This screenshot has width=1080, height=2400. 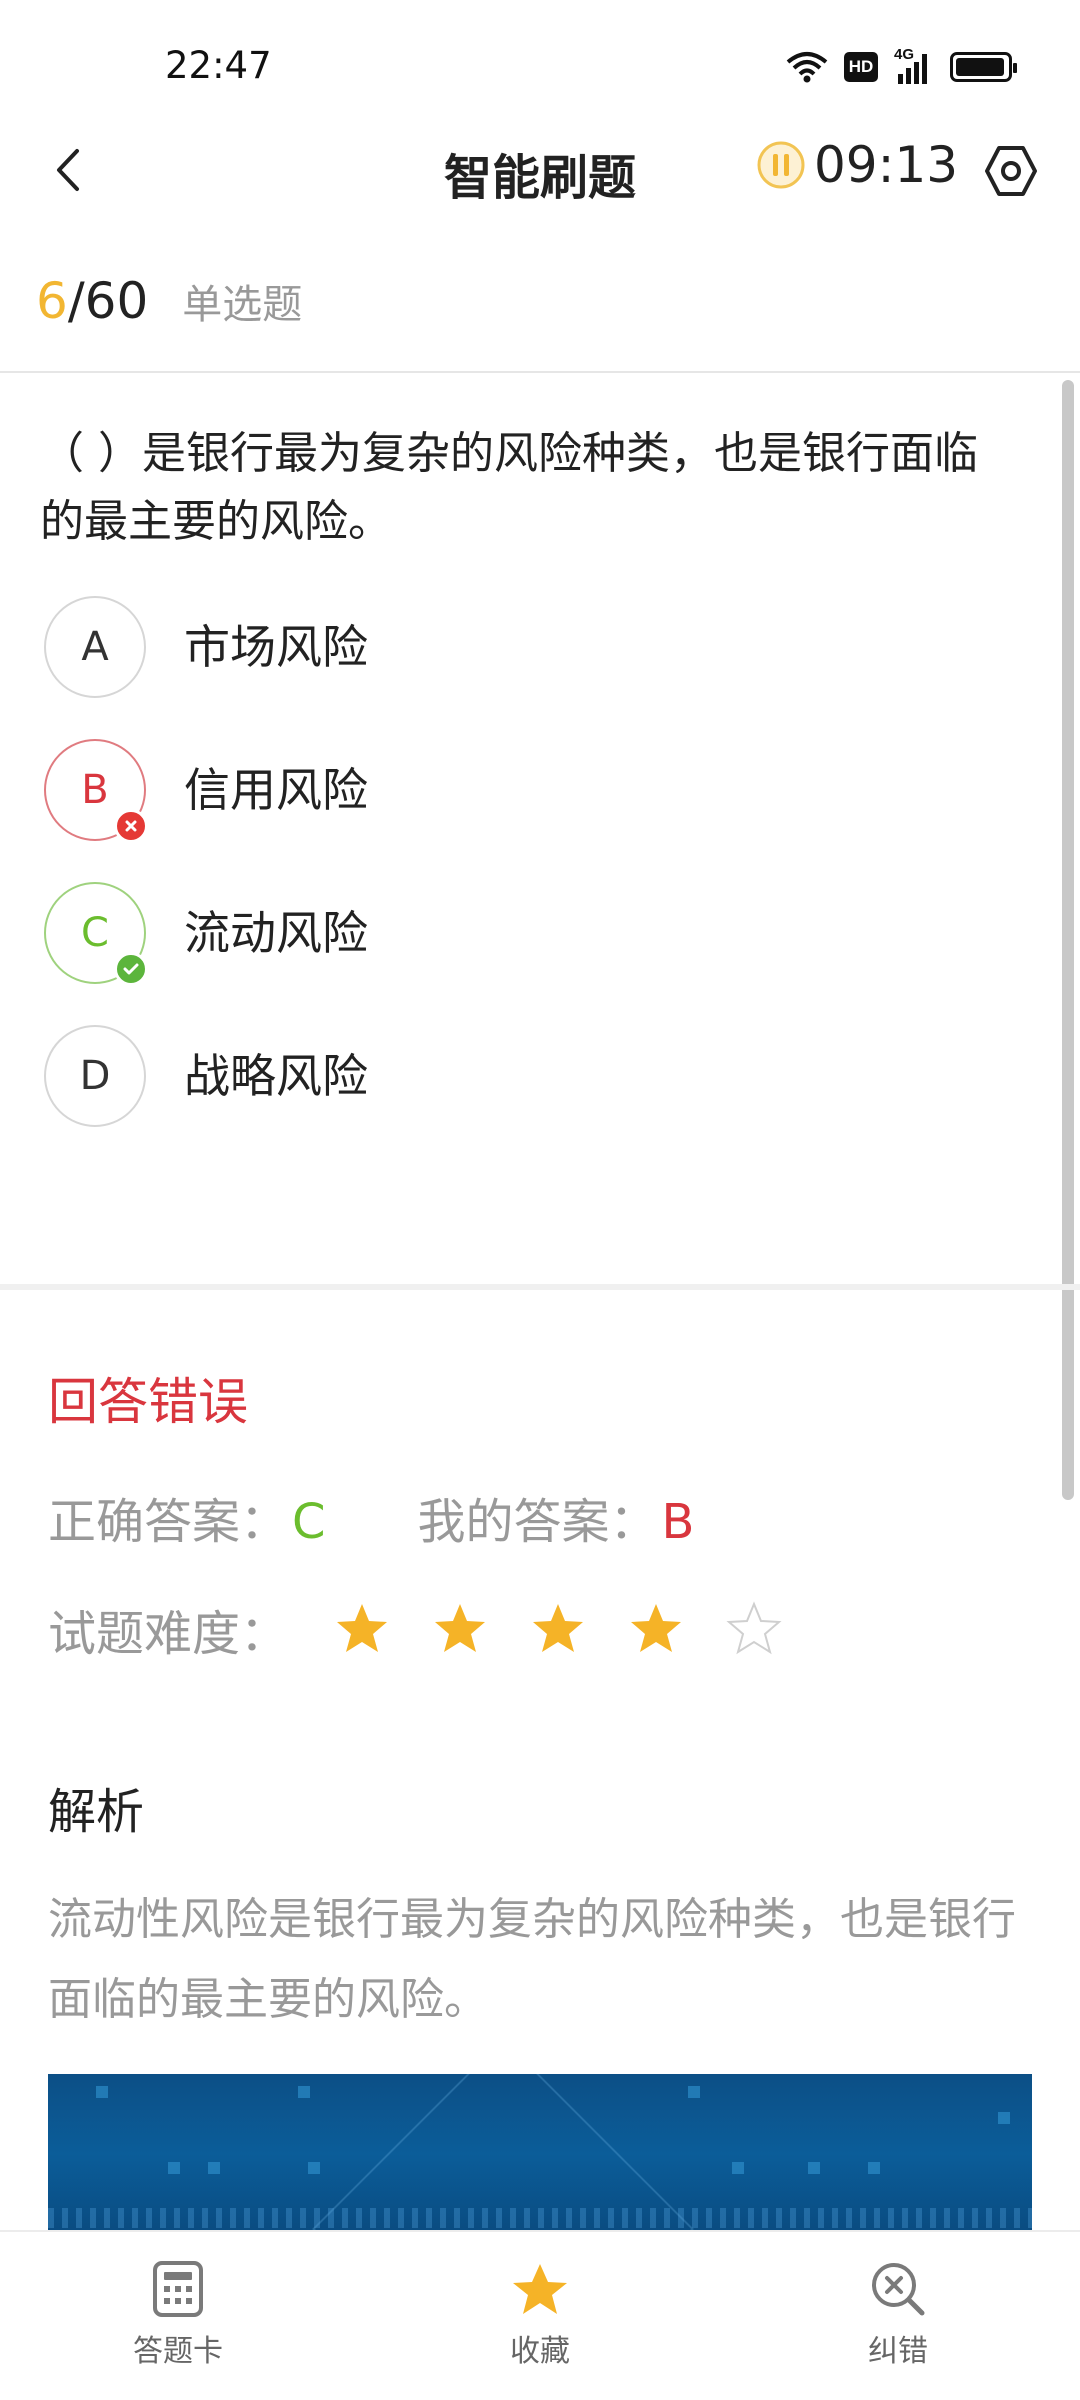 What do you see at coordinates (52, 301) in the screenshot?
I see `current-question-number: 6` at bounding box center [52, 301].